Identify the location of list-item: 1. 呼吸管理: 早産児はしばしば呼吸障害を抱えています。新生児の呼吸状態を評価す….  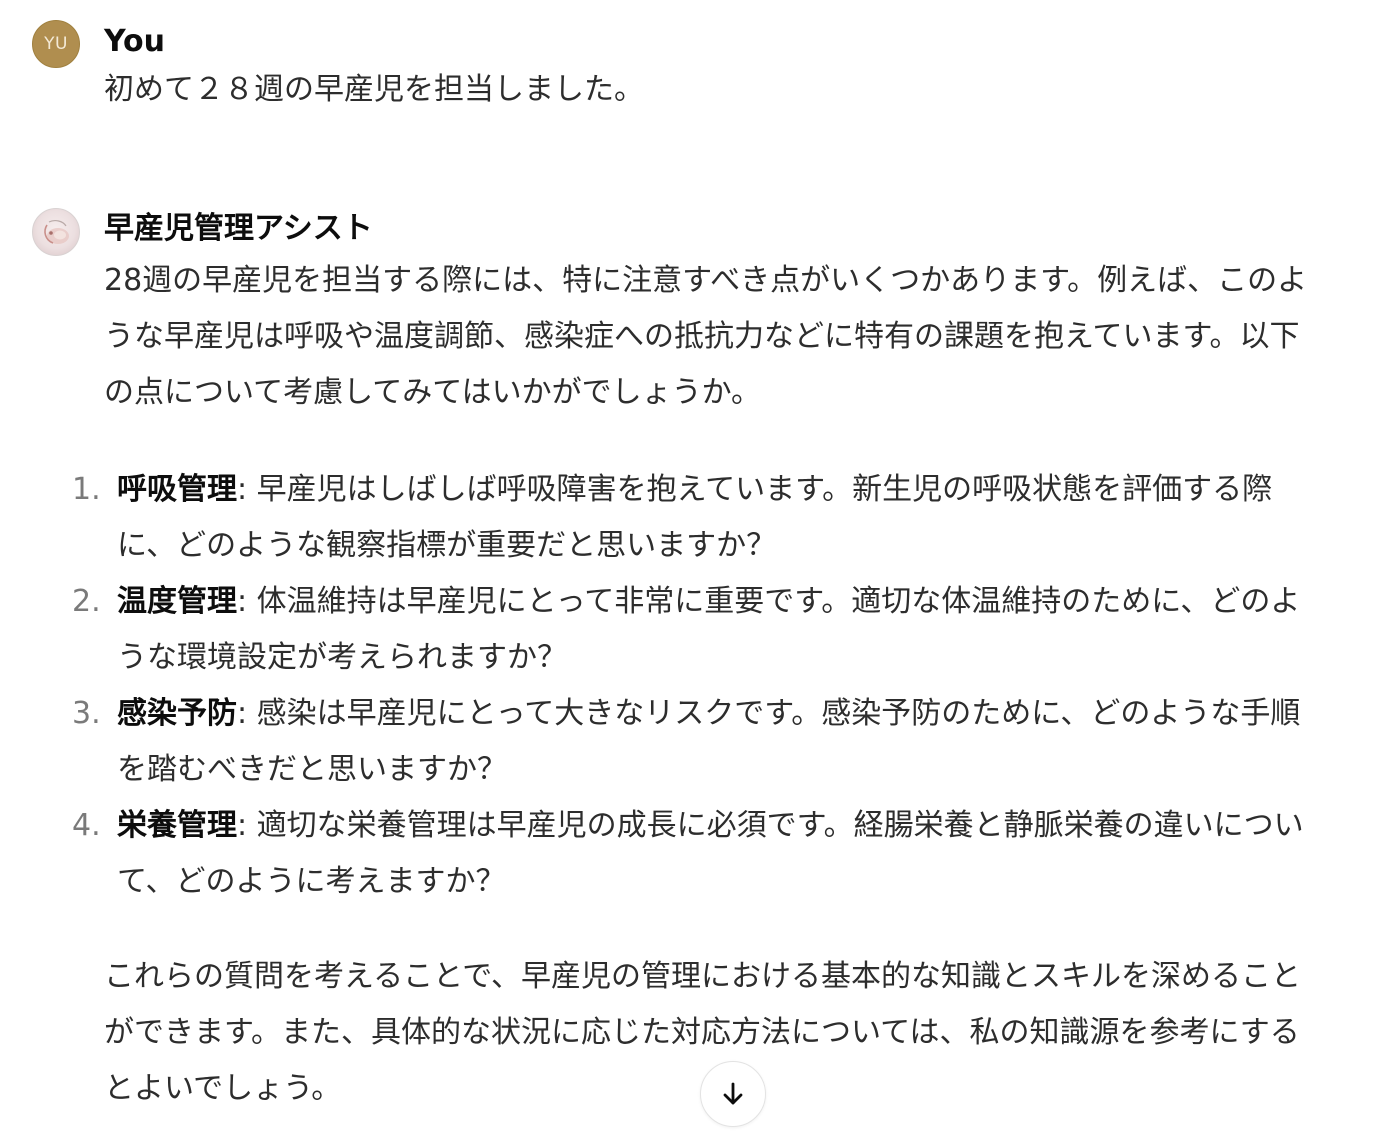
(697, 518).